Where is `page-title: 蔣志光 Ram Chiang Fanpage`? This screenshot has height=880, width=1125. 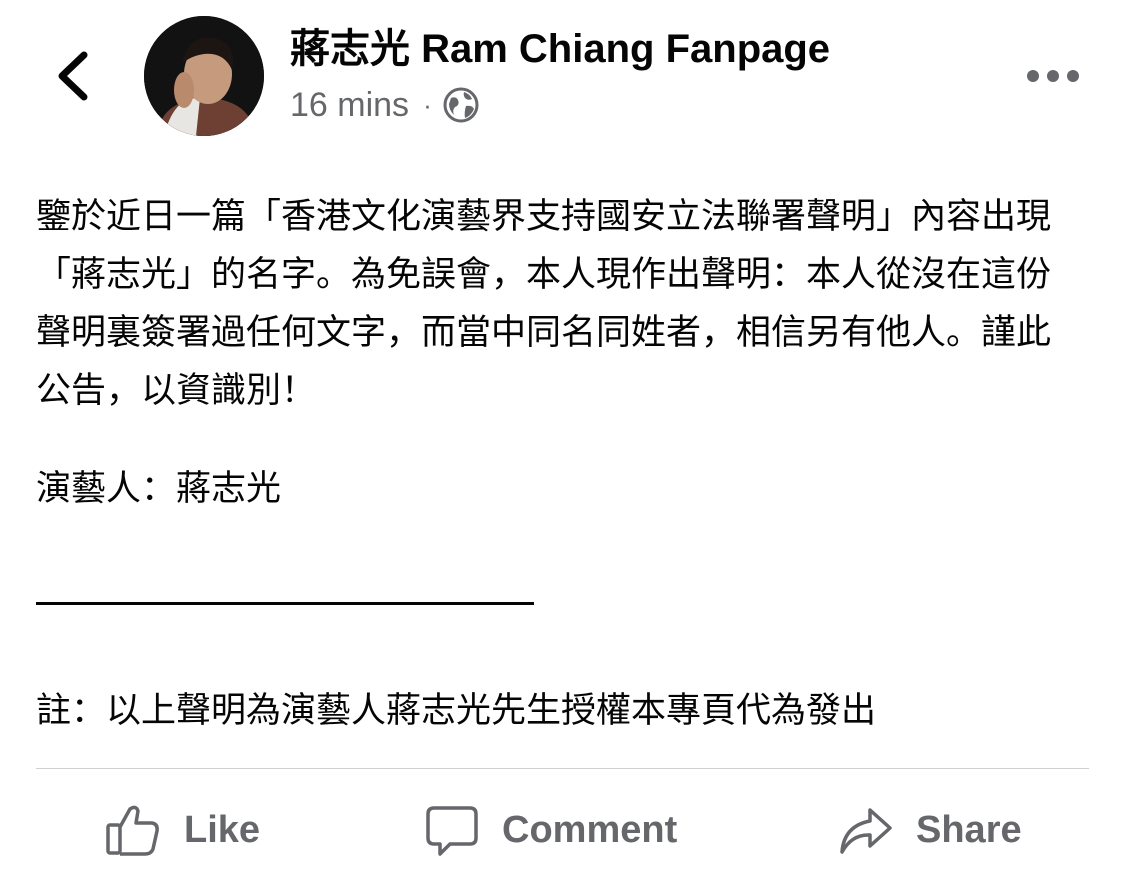 page-title: 蔣志光 Ram Chiang Fanpage is located at coordinates (560, 49).